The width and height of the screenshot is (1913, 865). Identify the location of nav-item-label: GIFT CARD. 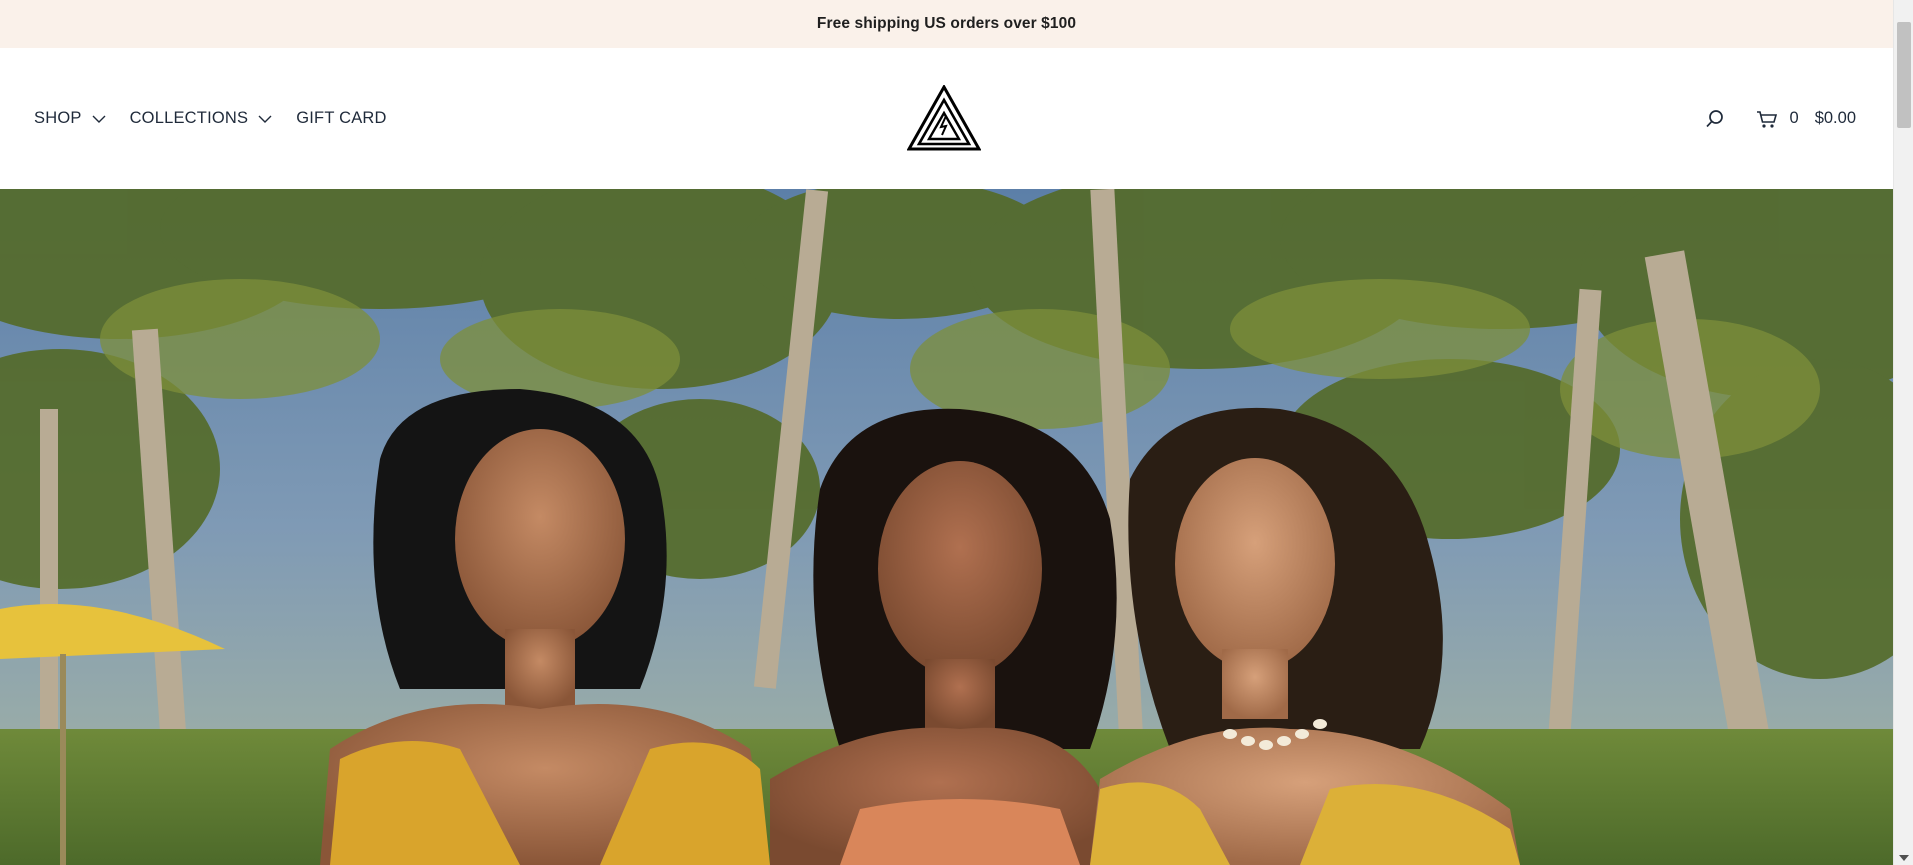
(341, 118).